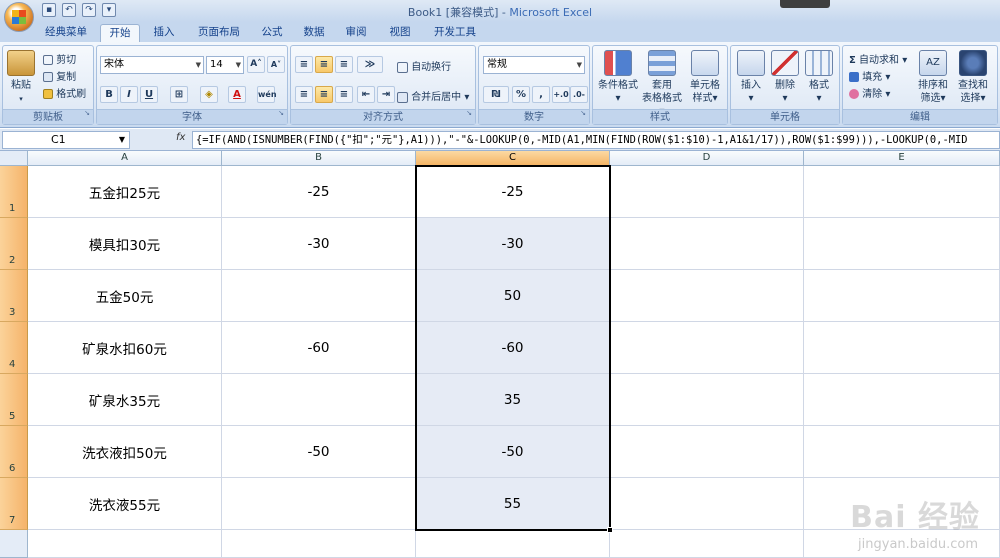 The width and height of the screenshot is (1000, 558). What do you see at coordinates (805, 4) in the screenshot?
I see `window-controls` at bounding box center [805, 4].